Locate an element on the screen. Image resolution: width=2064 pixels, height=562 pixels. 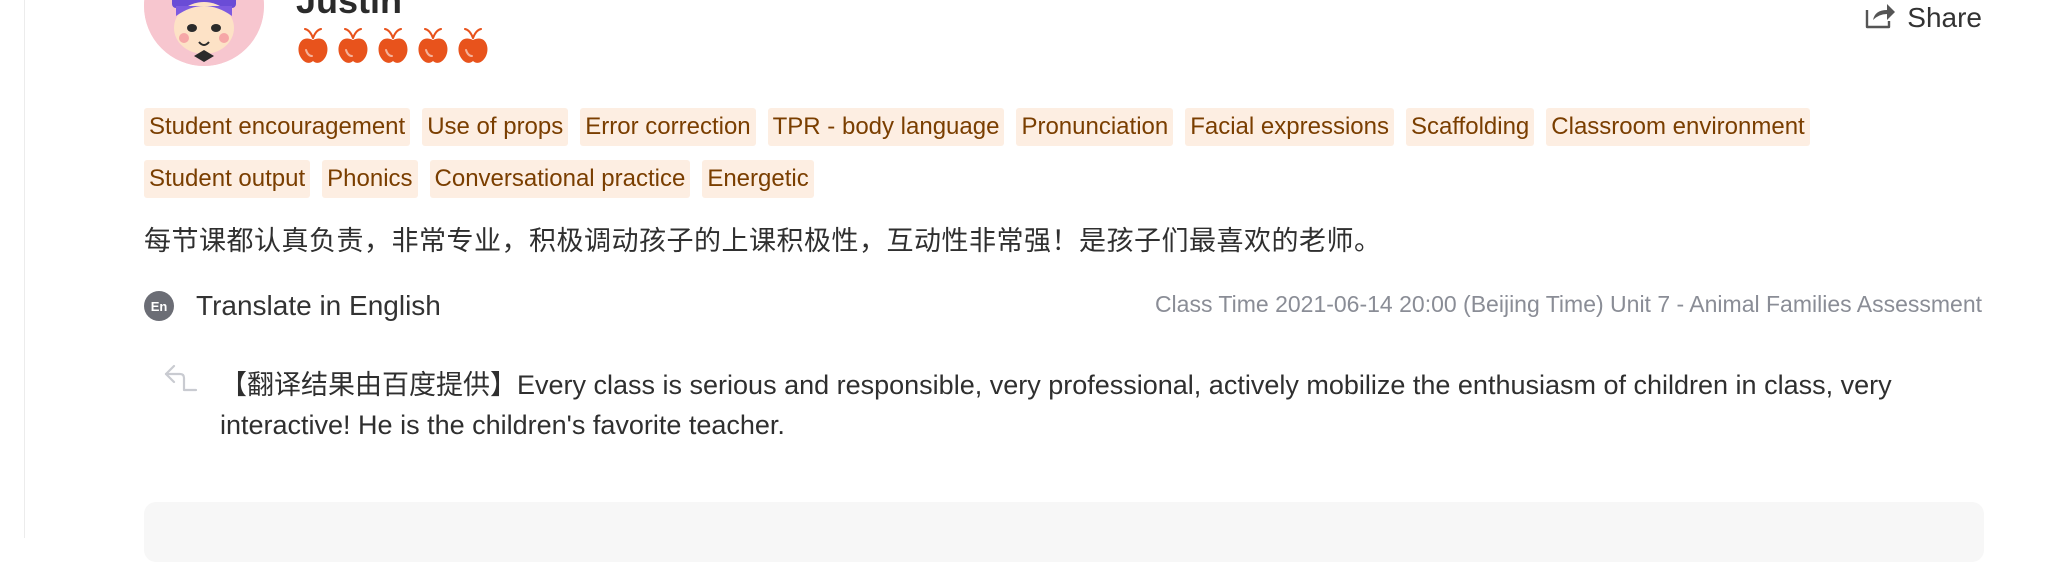
share-arrow-icon is located at coordinates (1880, 17).